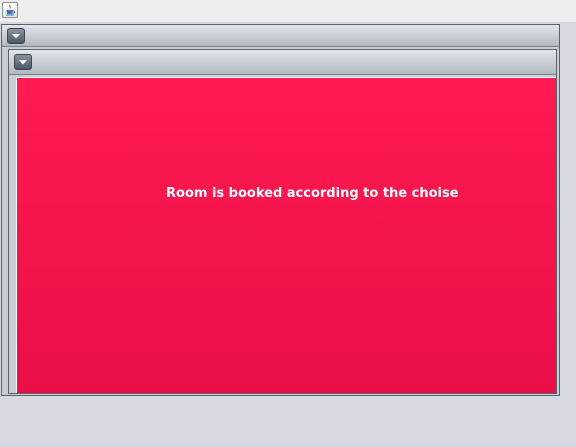 The height and width of the screenshot is (447, 576). What do you see at coordinates (282, 62) in the screenshot?
I see `inner-frame-title-bar` at bounding box center [282, 62].